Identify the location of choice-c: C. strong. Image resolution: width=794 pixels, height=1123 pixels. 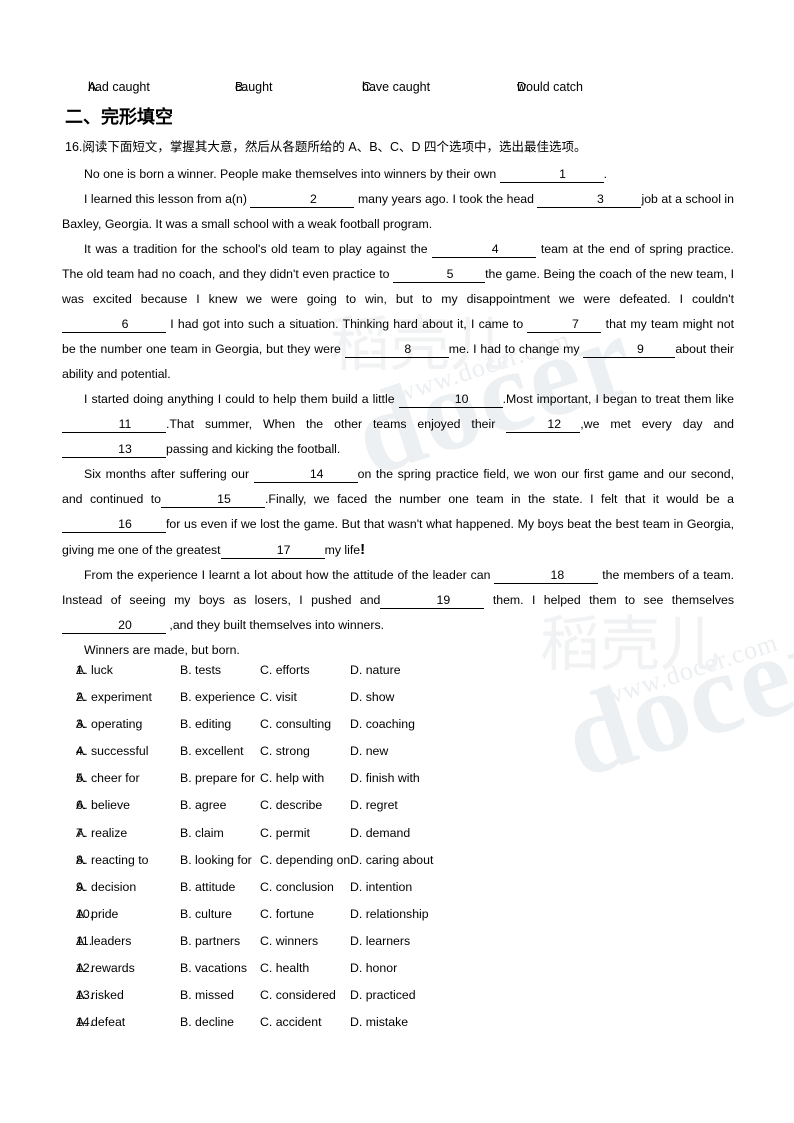
(285, 751).